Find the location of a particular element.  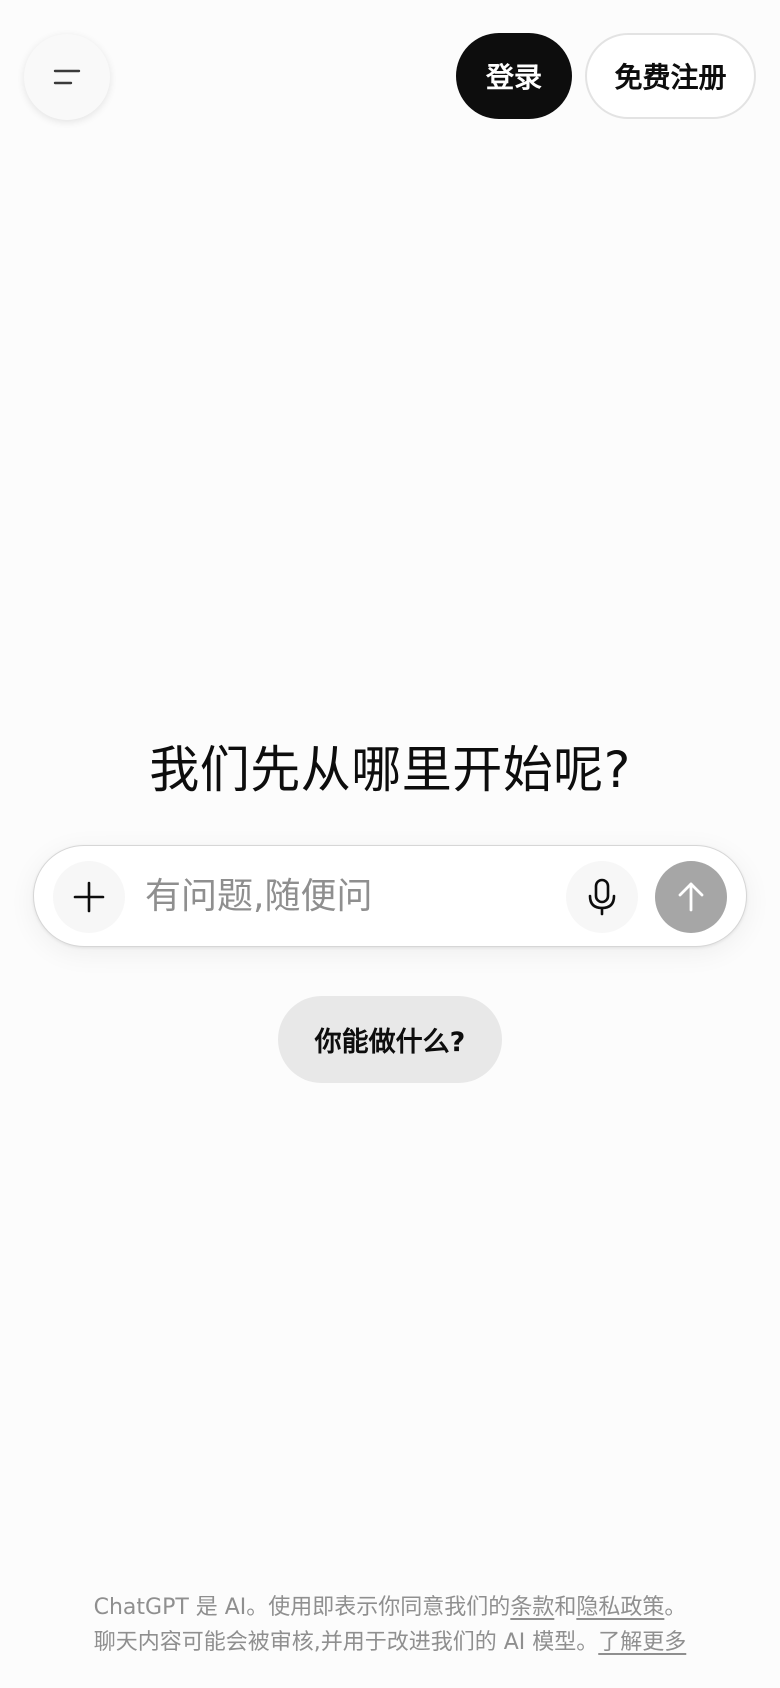

menu-button is located at coordinates (67, 77).